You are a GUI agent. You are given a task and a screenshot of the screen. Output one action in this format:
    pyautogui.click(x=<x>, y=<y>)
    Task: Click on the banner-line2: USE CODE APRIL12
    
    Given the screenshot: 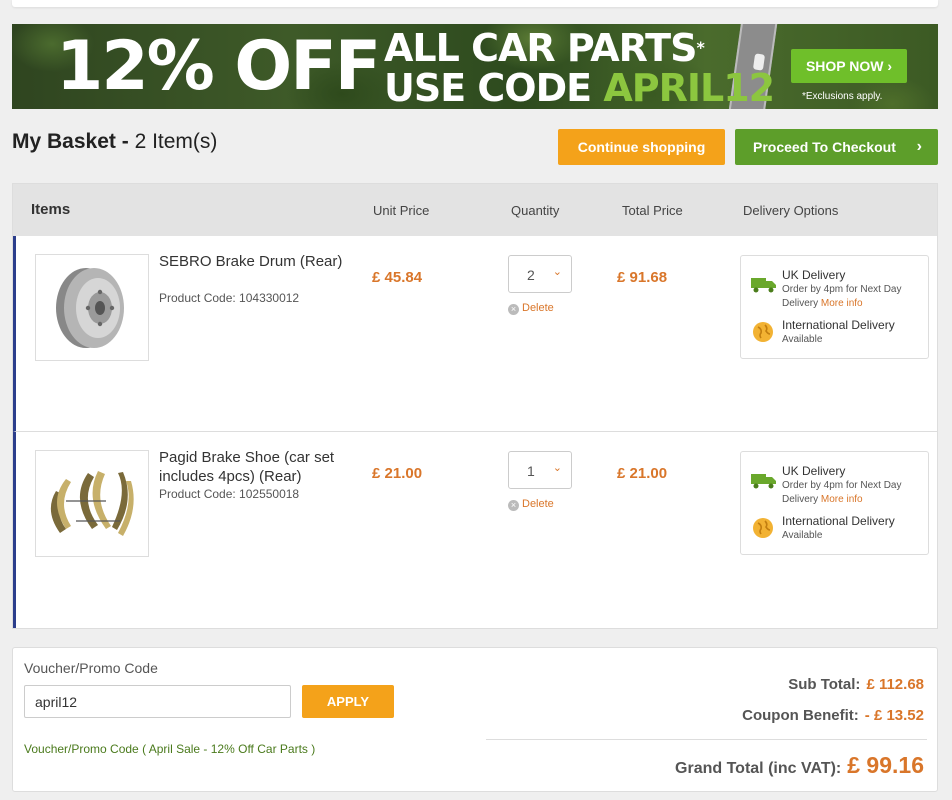 What is the action you would take?
    pyautogui.click(x=579, y=87)
    